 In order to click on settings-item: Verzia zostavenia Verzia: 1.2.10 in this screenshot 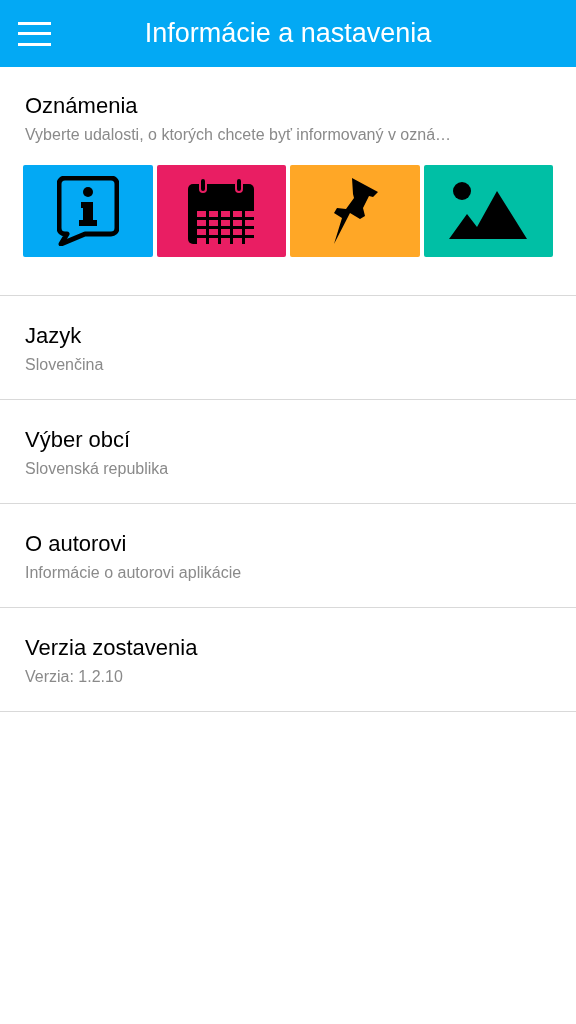, I will do `click(288, 660)`.